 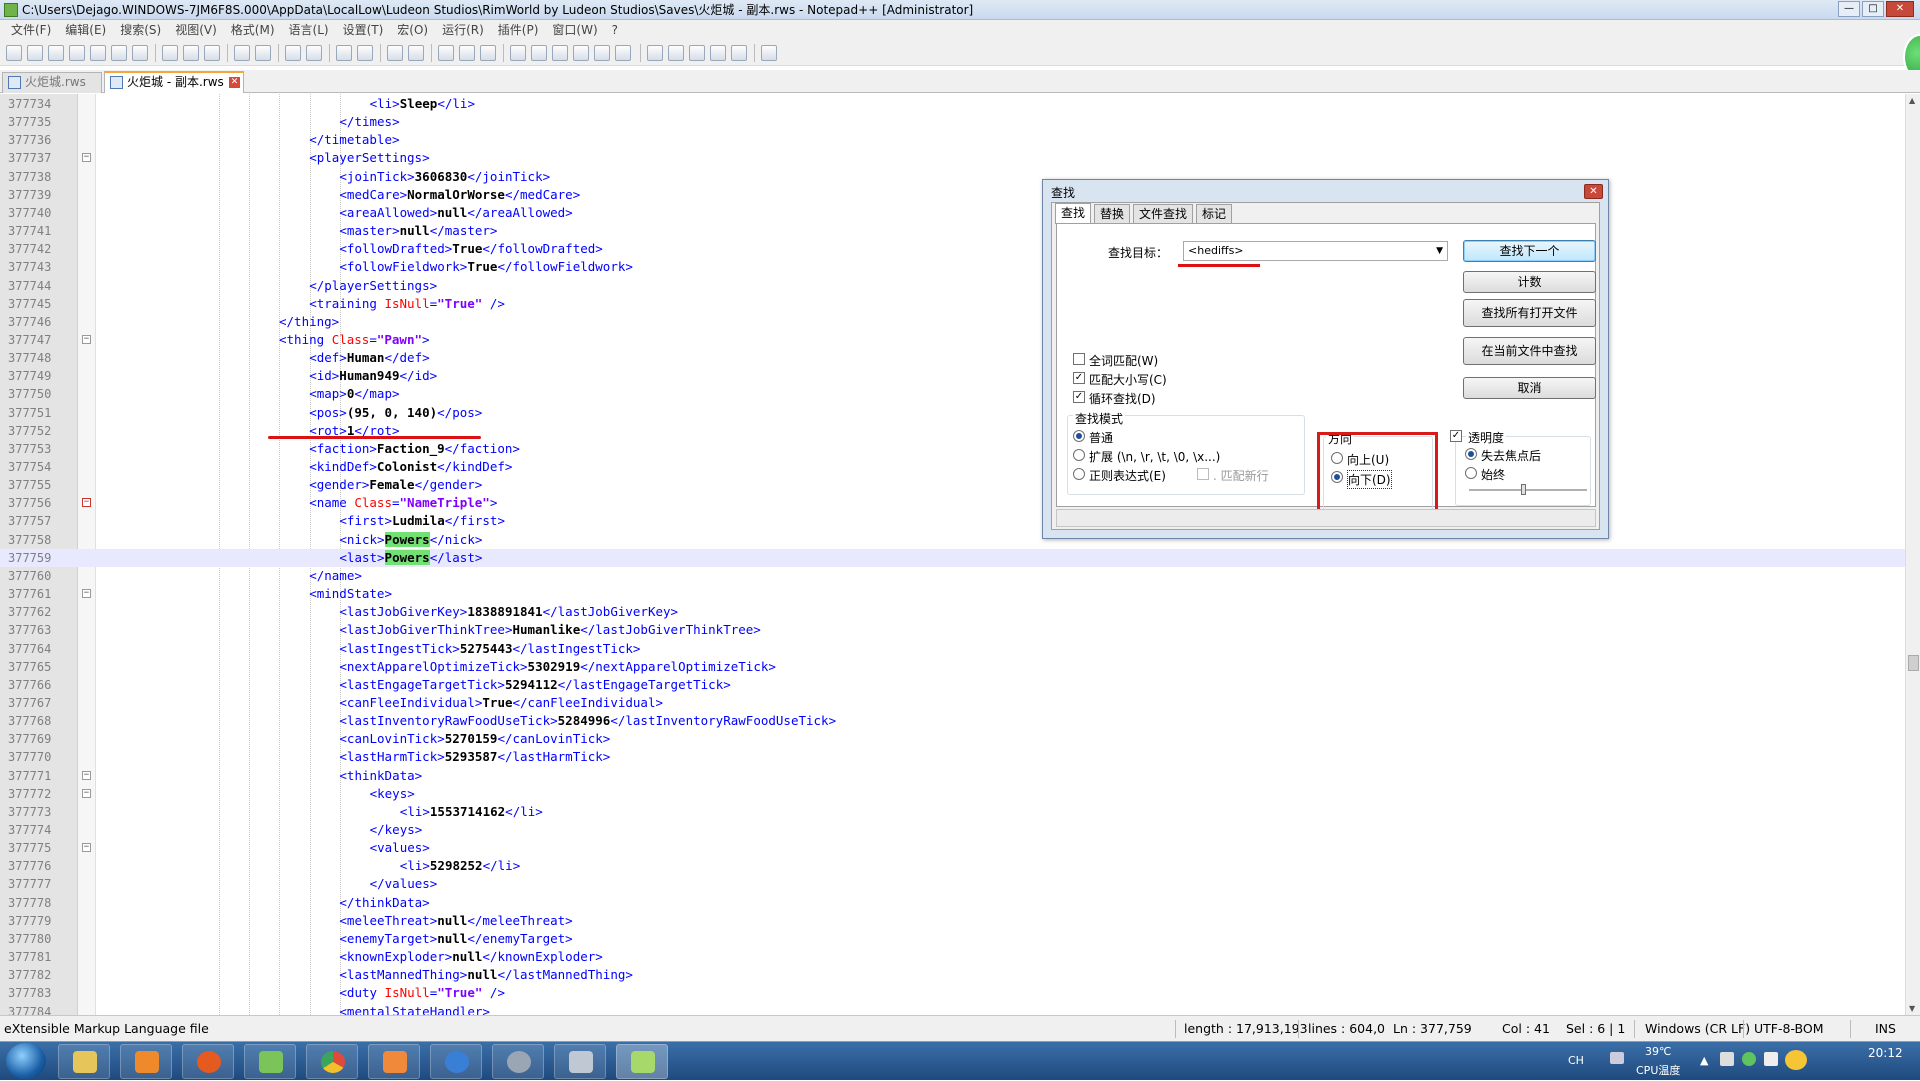 I want to click on code-line: 377736 </timetable>, so click(x=952, y=140).